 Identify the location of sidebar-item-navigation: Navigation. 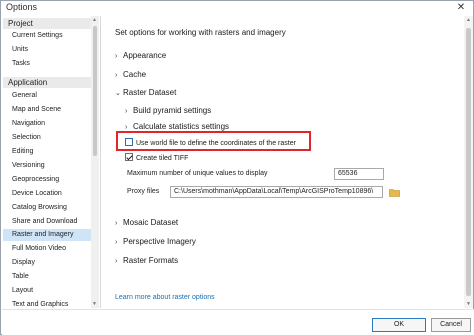
(47, 124).